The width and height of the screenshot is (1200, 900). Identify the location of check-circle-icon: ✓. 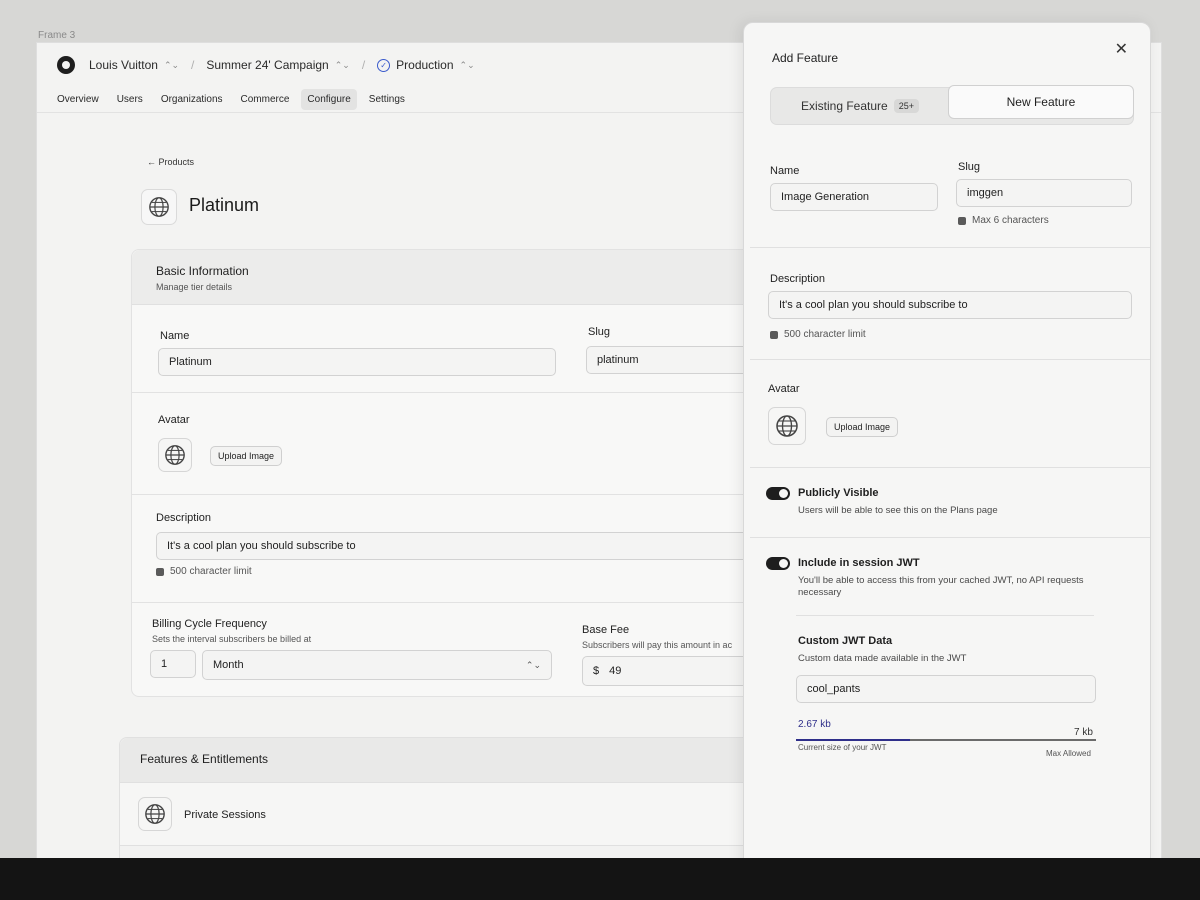
(384, 65).